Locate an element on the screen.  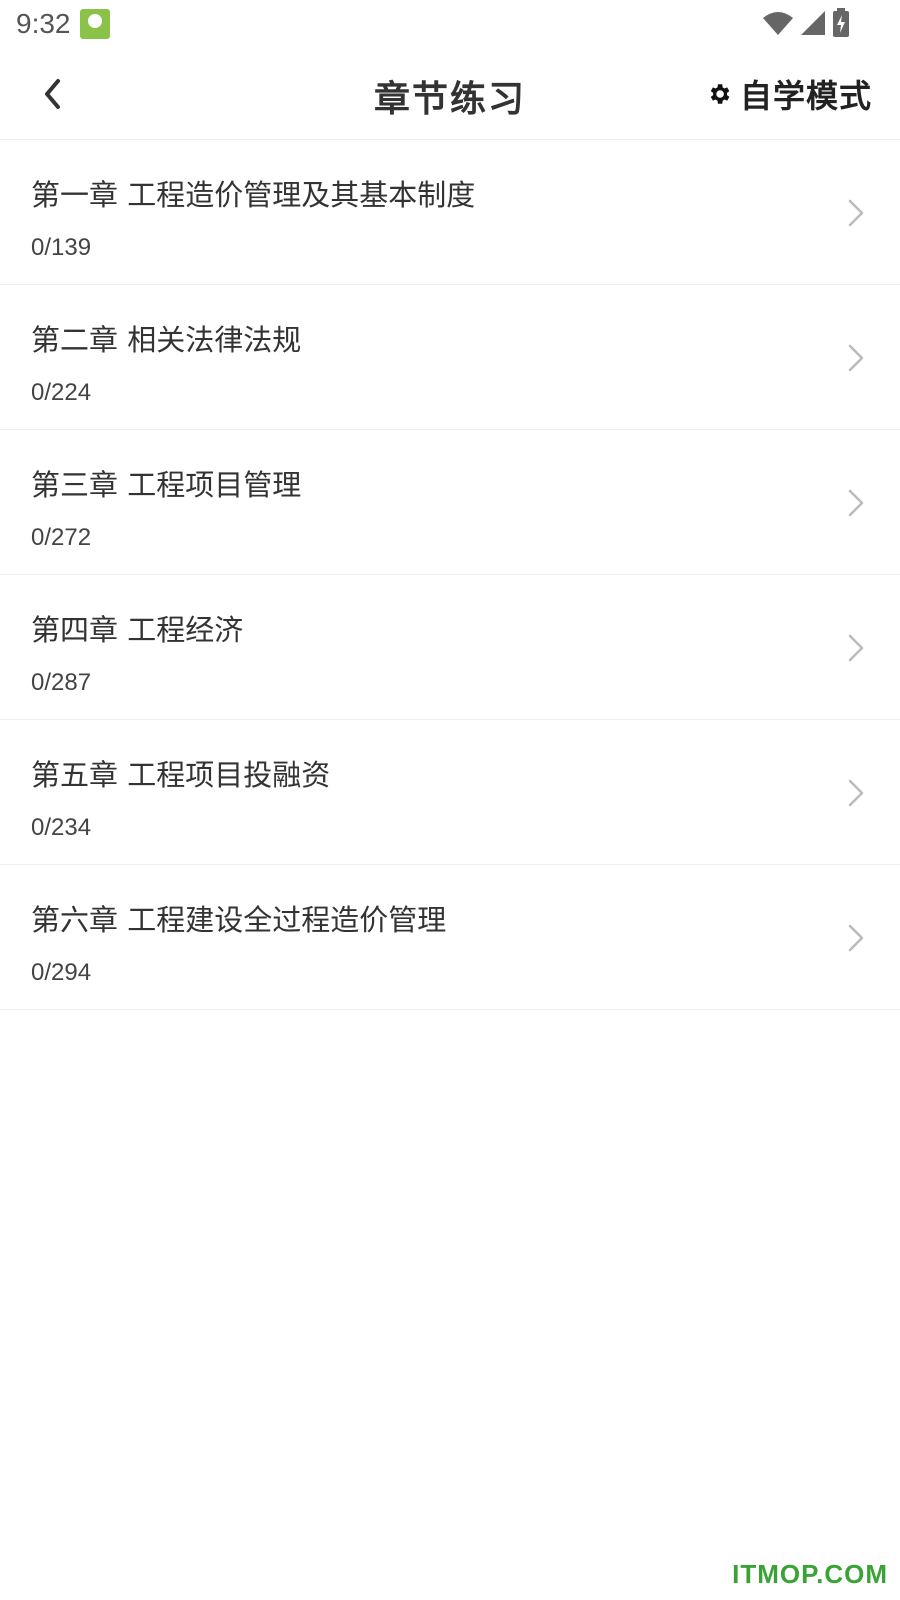
chapter-item: 第五章 工程项目投融资 0/234 is located at coordinates (450, 792).